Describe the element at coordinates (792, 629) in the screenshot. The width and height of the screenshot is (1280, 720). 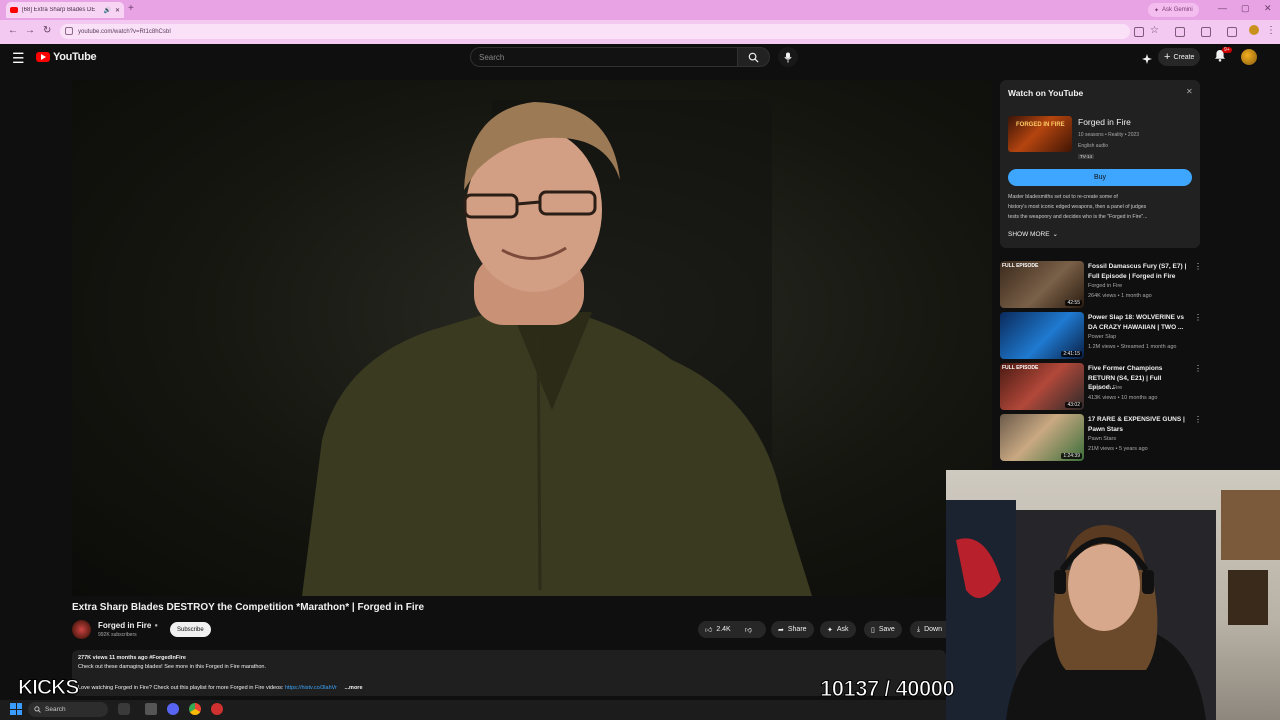
I see `share-button: ➦ Share` at that location.